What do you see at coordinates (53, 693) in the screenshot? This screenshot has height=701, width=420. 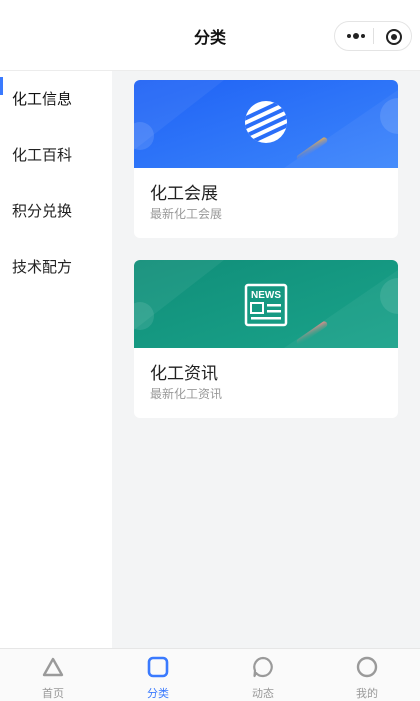 I see `tab-label: 首页` at bounding box center [53, 693].